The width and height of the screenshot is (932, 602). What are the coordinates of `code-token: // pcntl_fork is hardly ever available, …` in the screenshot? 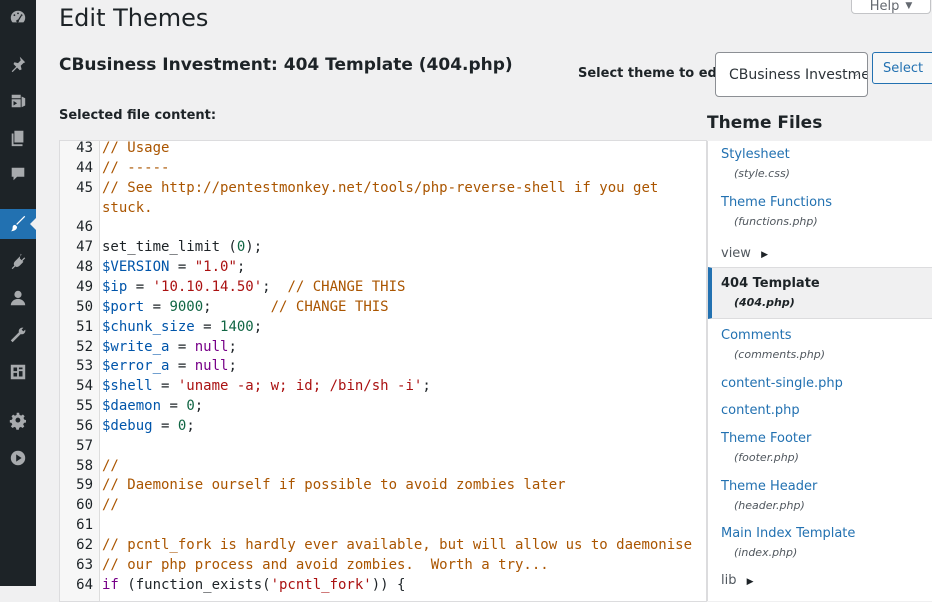 It's located at (397, 545).